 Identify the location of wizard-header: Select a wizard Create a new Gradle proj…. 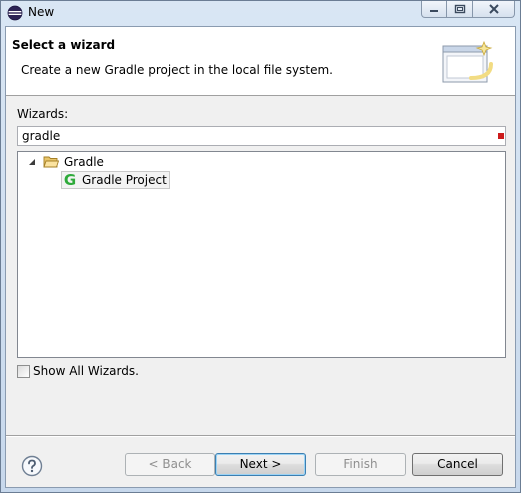
(260, 61).